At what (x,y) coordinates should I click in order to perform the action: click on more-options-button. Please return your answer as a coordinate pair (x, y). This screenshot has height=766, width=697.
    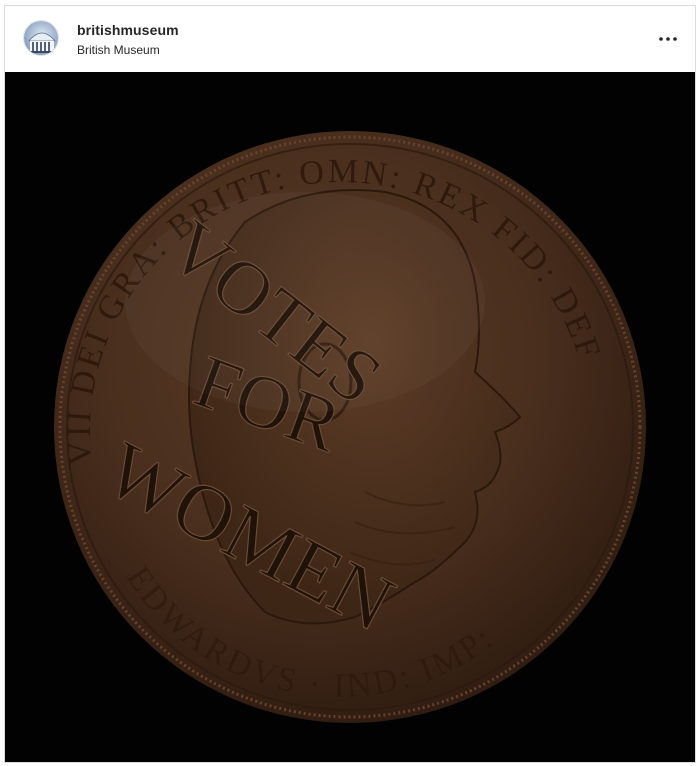
    Looking at the image, I should click on (668, 39).